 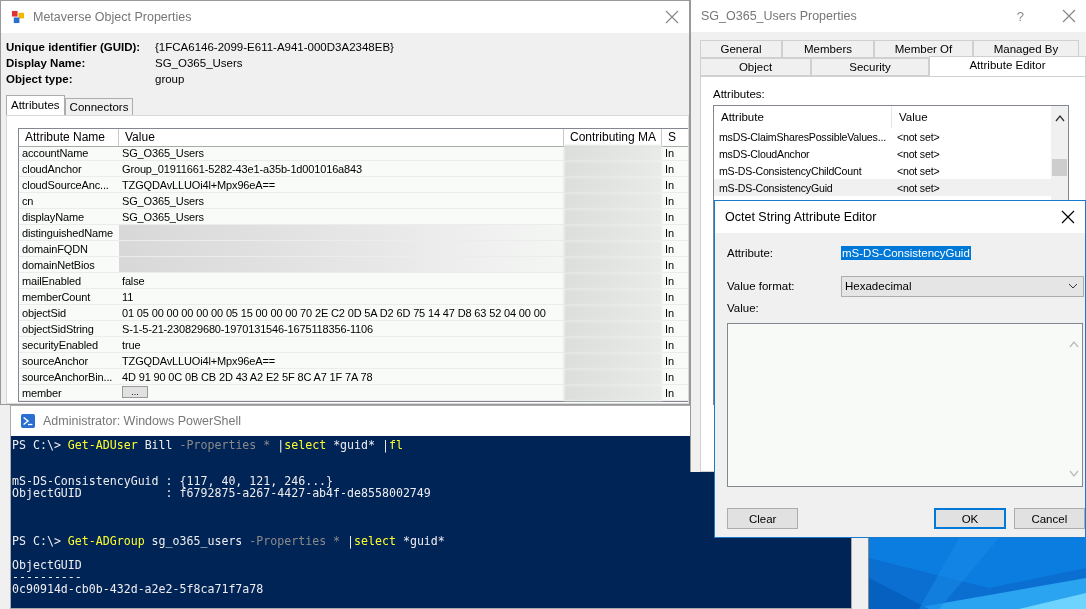 I want to click on table-cell: 11, so click(x=341, y=297).